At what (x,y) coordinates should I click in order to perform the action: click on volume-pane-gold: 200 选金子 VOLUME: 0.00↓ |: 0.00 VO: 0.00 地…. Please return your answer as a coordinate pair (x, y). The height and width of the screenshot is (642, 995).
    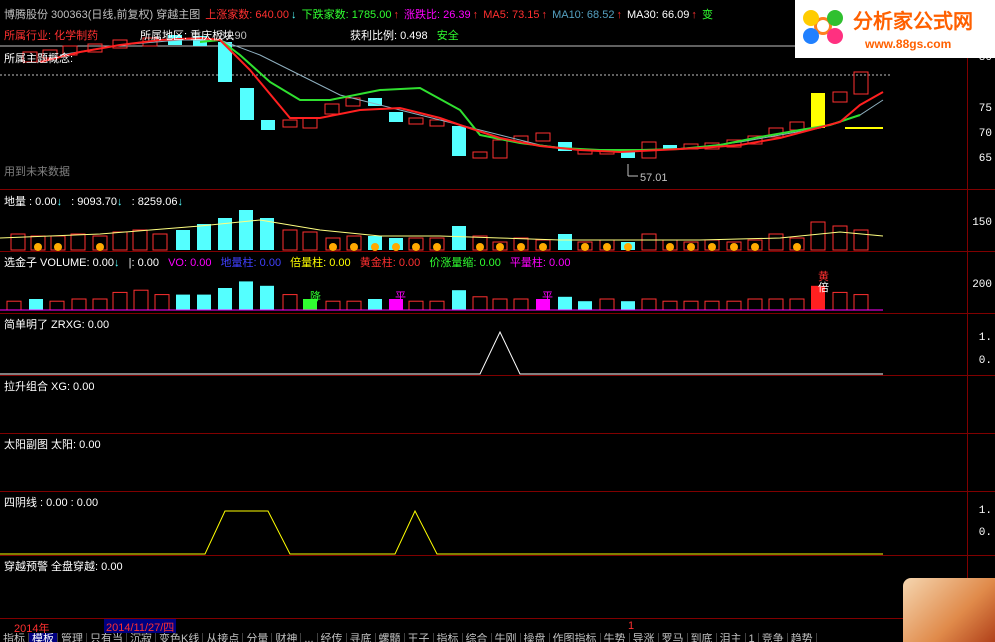
    Looking at the image, I should click on (497, 283).